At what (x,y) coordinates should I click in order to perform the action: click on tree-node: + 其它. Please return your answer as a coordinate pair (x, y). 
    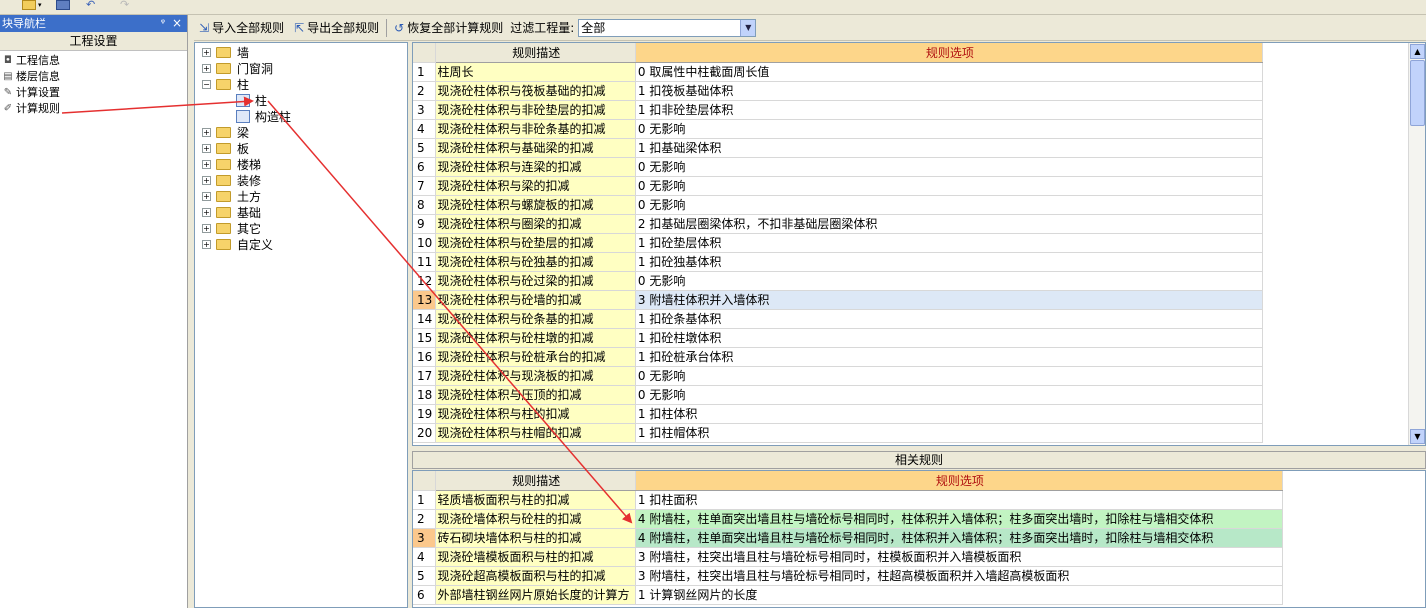
    Looking at the image, I should click on (301, 229).